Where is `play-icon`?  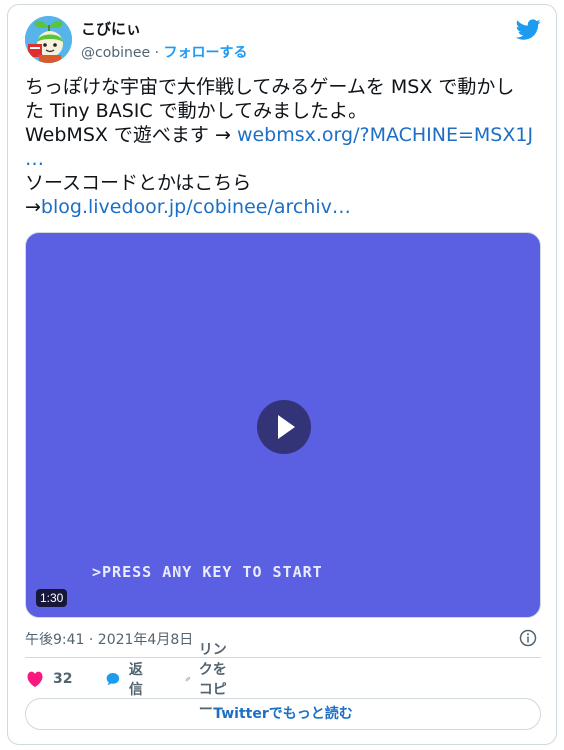
play-icon is located at coordinates (286, 427).